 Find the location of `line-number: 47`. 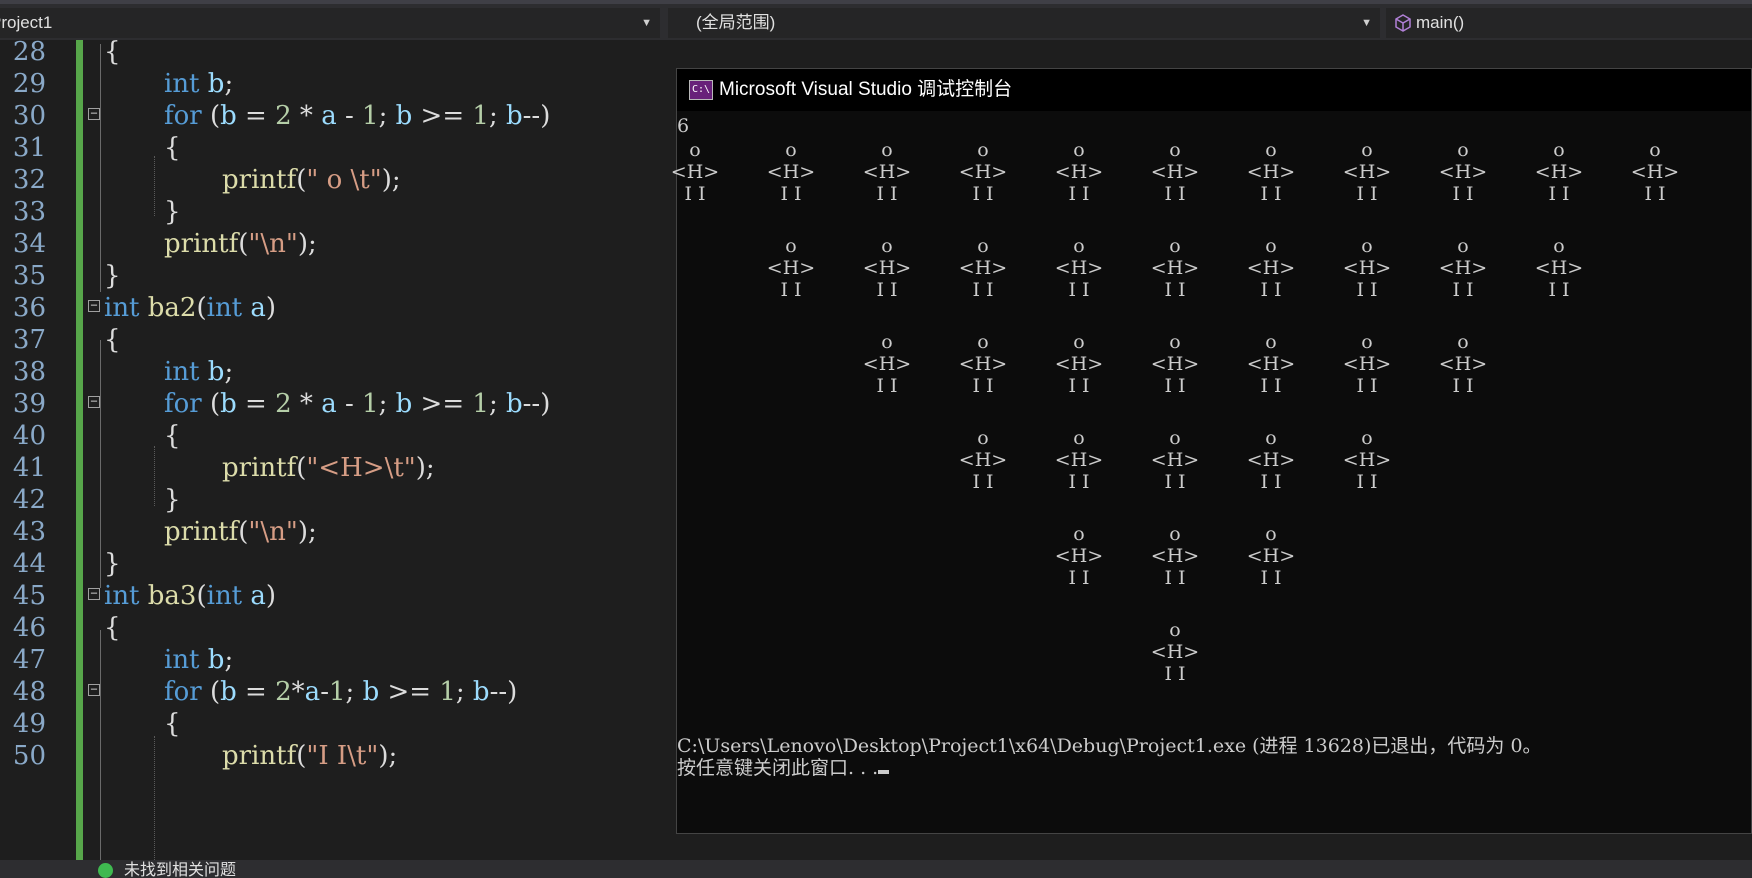

line-number: 47 is located at coordinates (29, 660).